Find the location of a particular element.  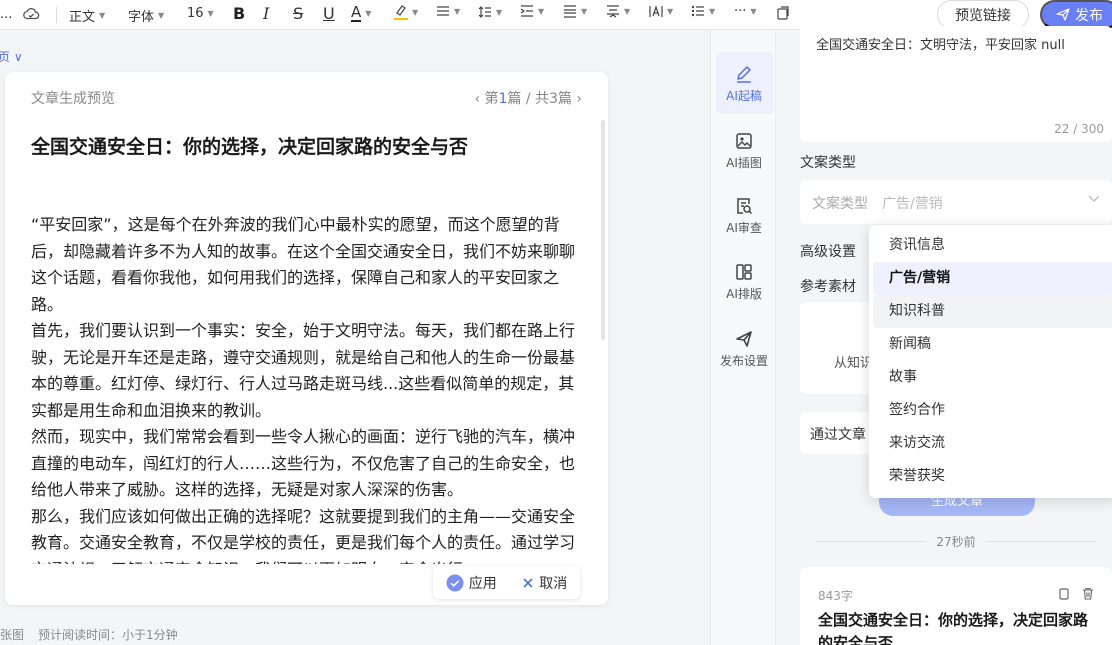

copy-icon is located at coordinates (1064, 593).